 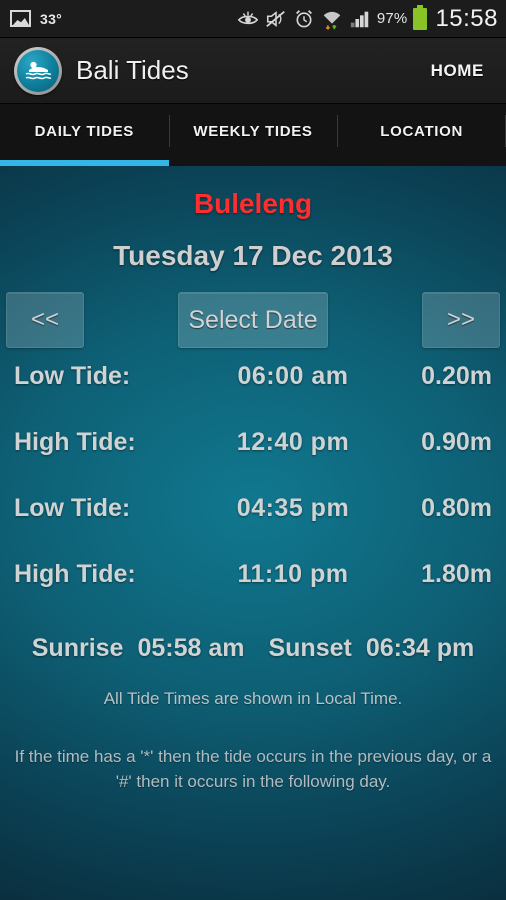 I want to click on status-bar-left: 33°, so click(x=31, y=18).